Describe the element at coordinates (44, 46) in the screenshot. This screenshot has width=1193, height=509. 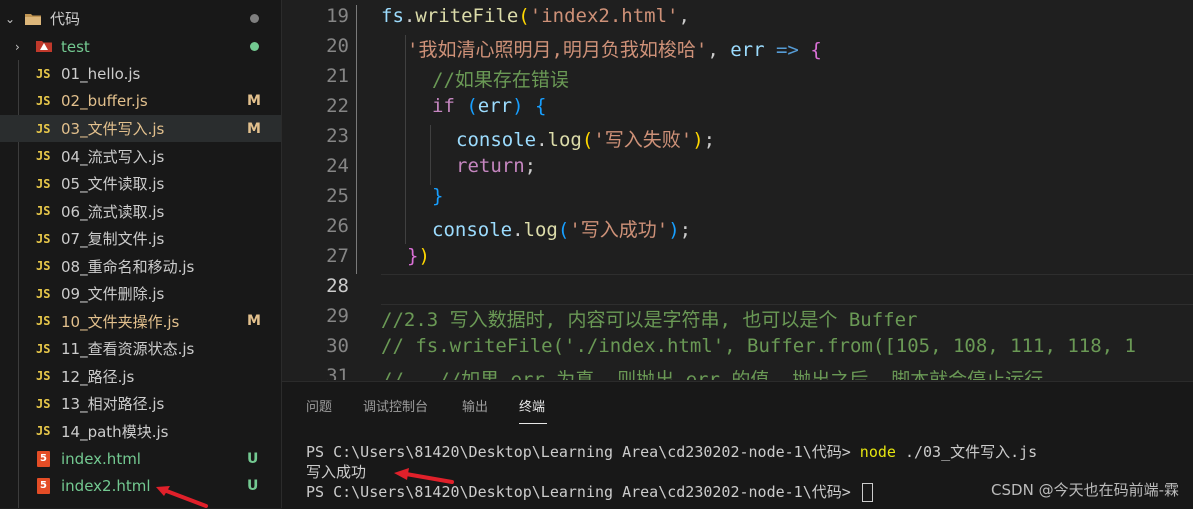
I see `test-folder-icon` at that location.